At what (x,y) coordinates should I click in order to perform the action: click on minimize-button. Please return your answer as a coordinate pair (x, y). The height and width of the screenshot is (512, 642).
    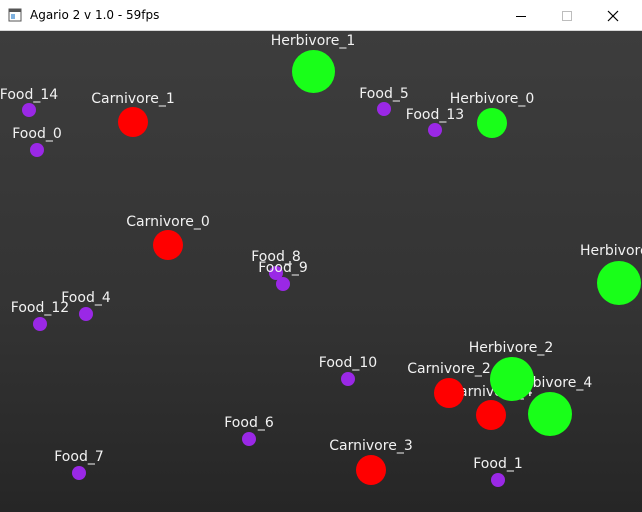
    Looking at the image, I should click on (521, 15).